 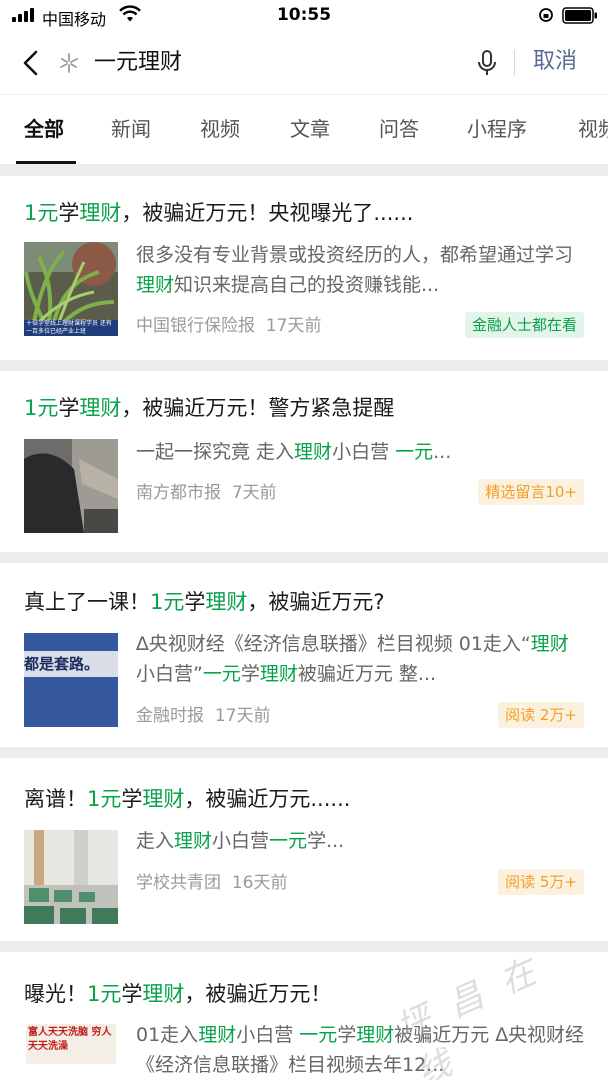 I want to click on result-thumbnail: 十倍学堂线上理财课程学员 还有一百多位已经产业上班, so click(x=71, y=289).